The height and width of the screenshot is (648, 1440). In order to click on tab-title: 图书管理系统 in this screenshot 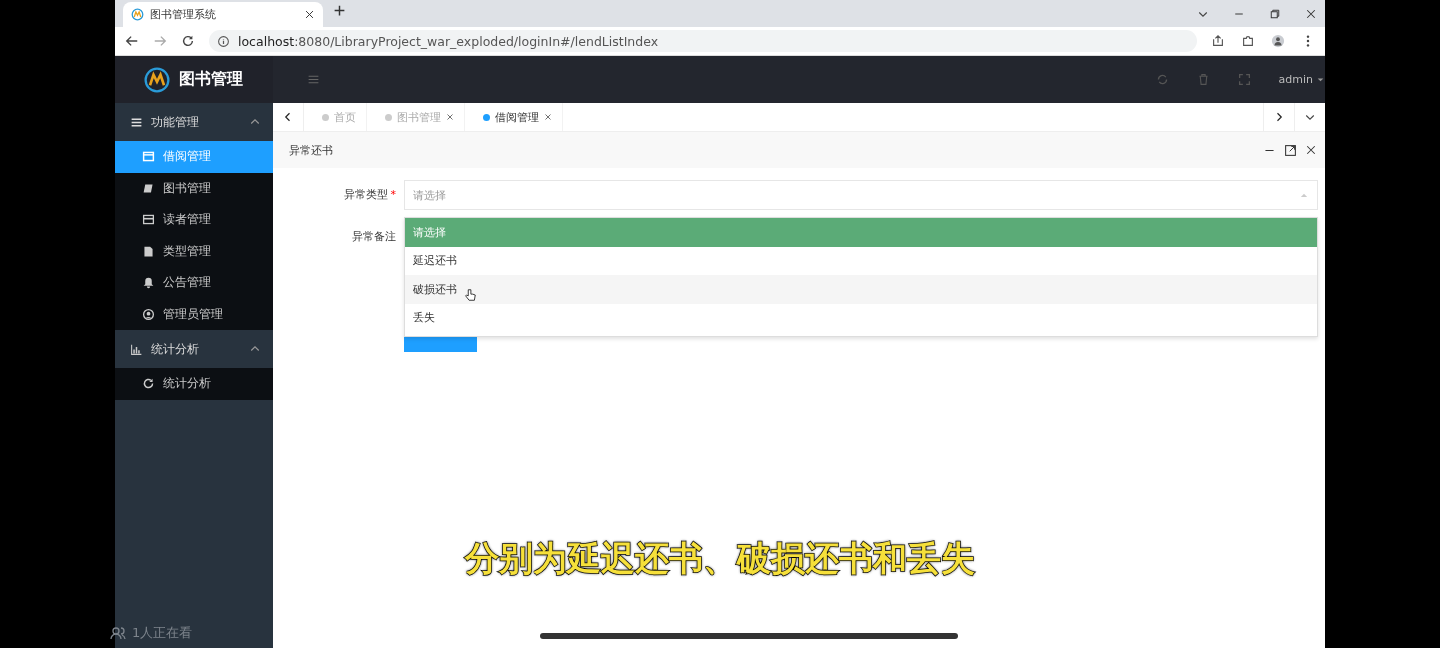, I will do `click(183, 14)`.